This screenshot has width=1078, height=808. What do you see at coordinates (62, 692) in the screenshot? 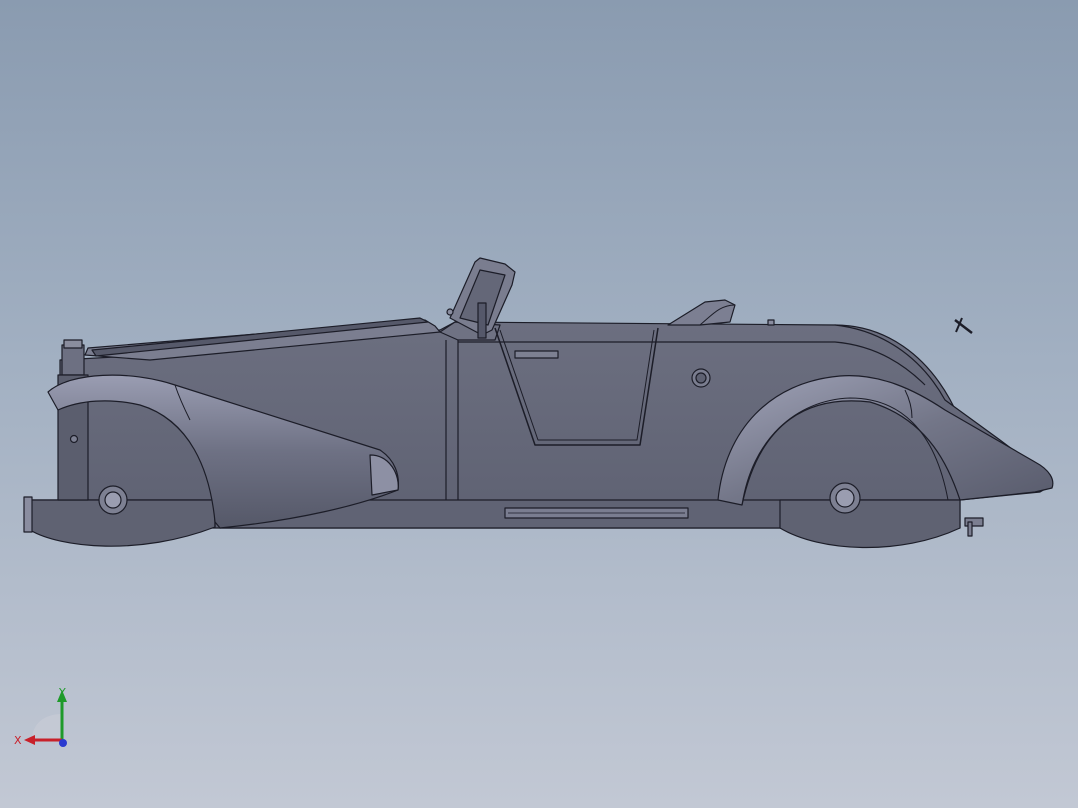
I see `triad-y-label: Y` at bounding box center [62, 692].